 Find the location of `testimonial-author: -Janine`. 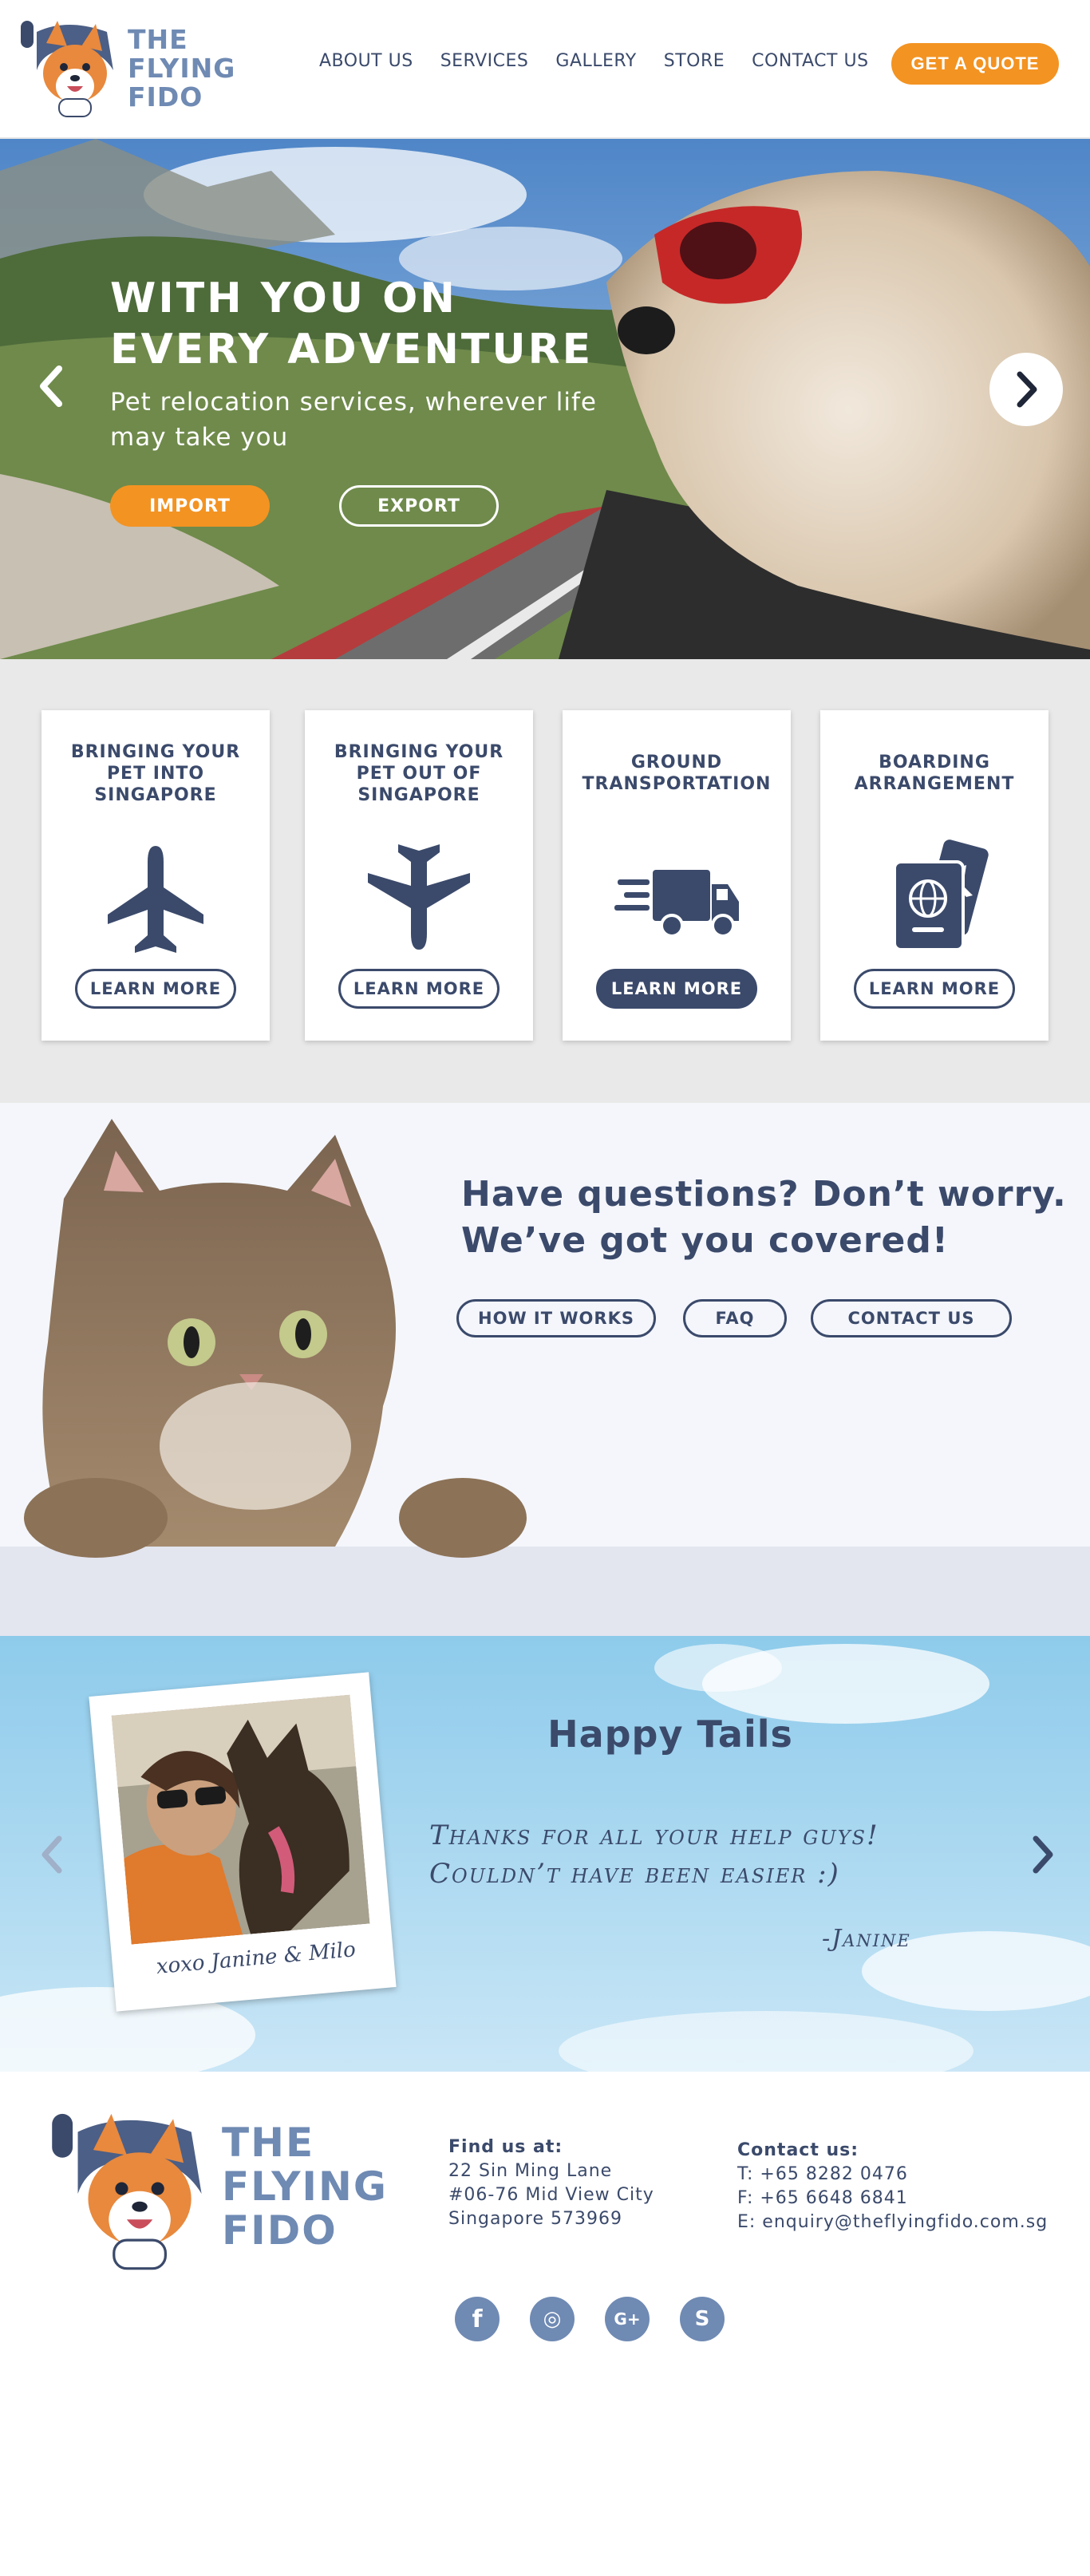

testimonial-author: -Janine is located at coordinates (866, 1939).